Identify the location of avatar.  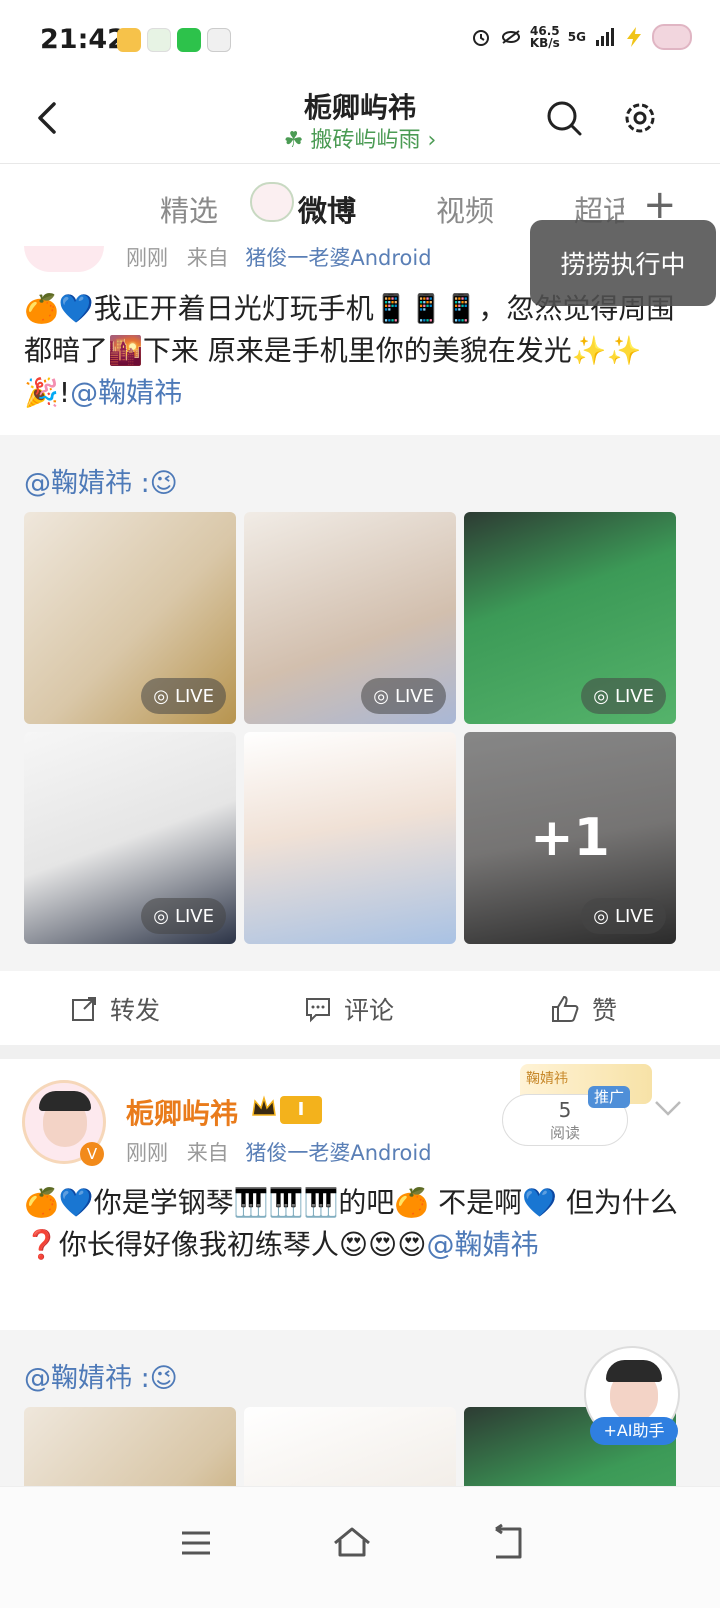
(64, 259).